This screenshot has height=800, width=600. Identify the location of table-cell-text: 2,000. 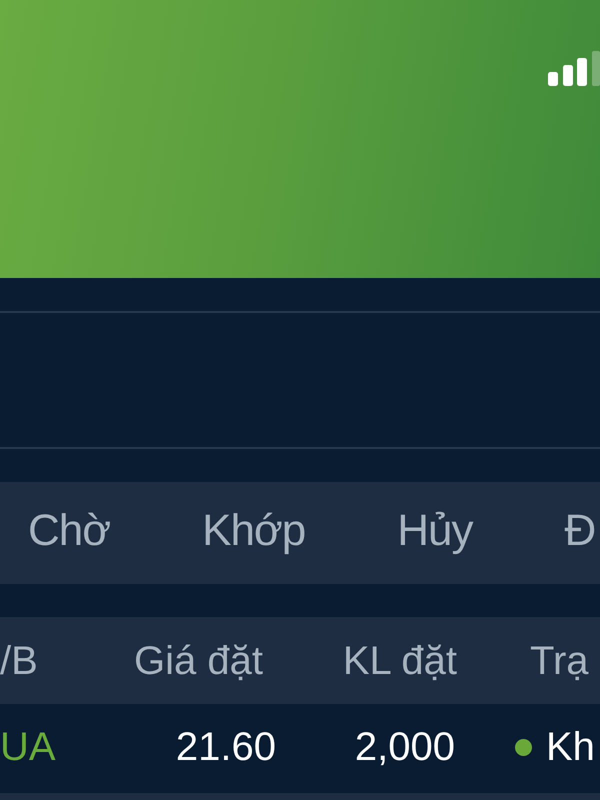
(404, 747).